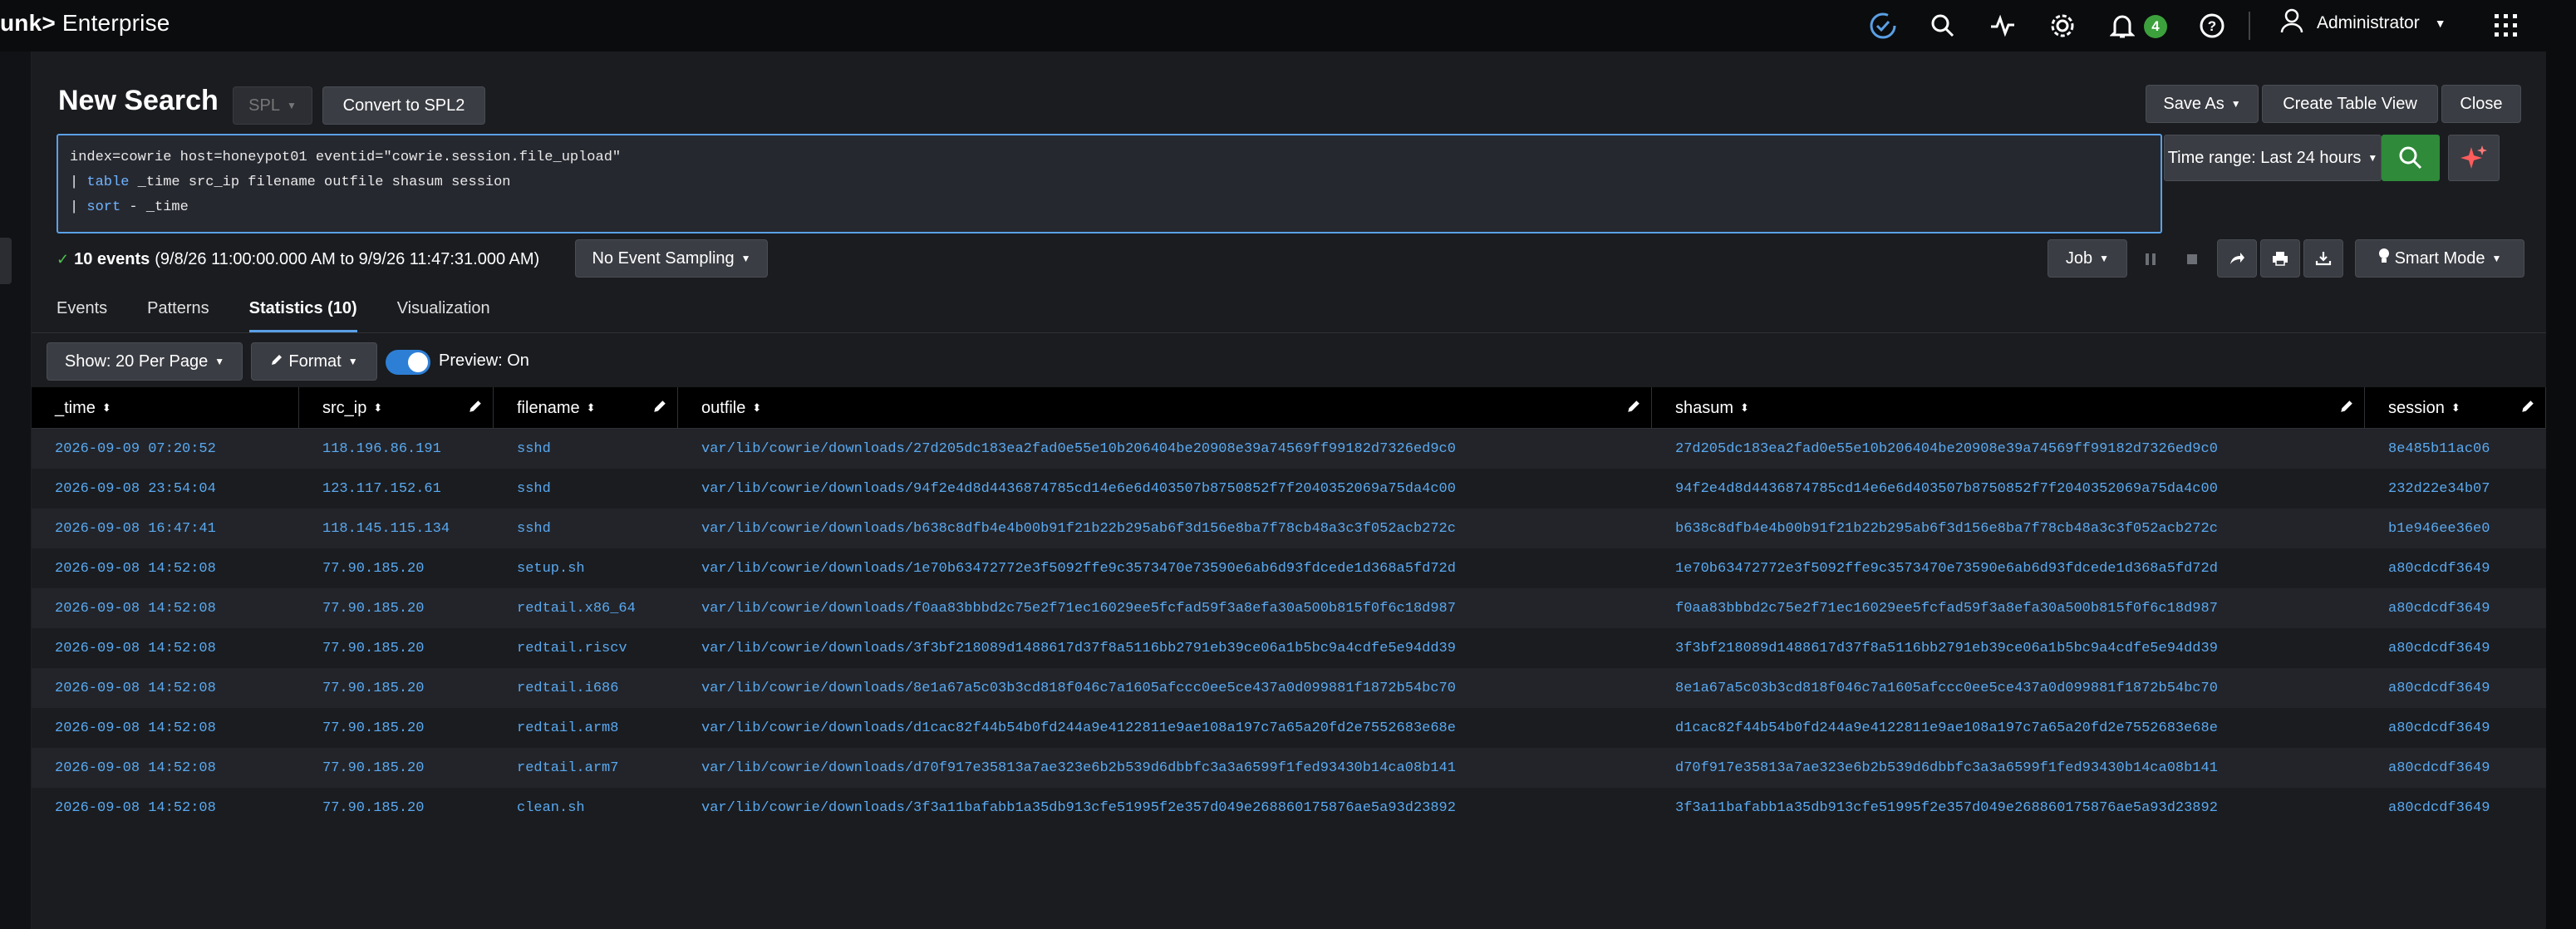 The image size is (2576, 929). What do you see at coordinates (2455, 449) in the screenshot?
I see `cell-session: 8e485b11ac06` at bounding box center [2455, 449].